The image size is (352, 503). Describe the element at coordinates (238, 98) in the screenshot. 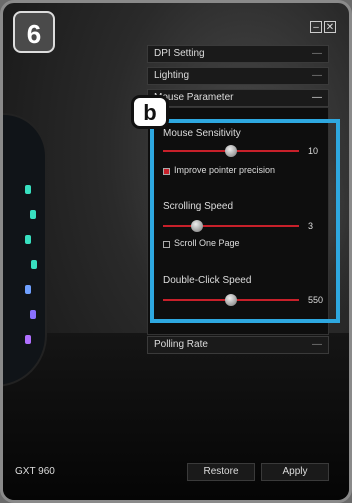

I see `section-mouse-parameter: Mouse Parameter —` at that location.